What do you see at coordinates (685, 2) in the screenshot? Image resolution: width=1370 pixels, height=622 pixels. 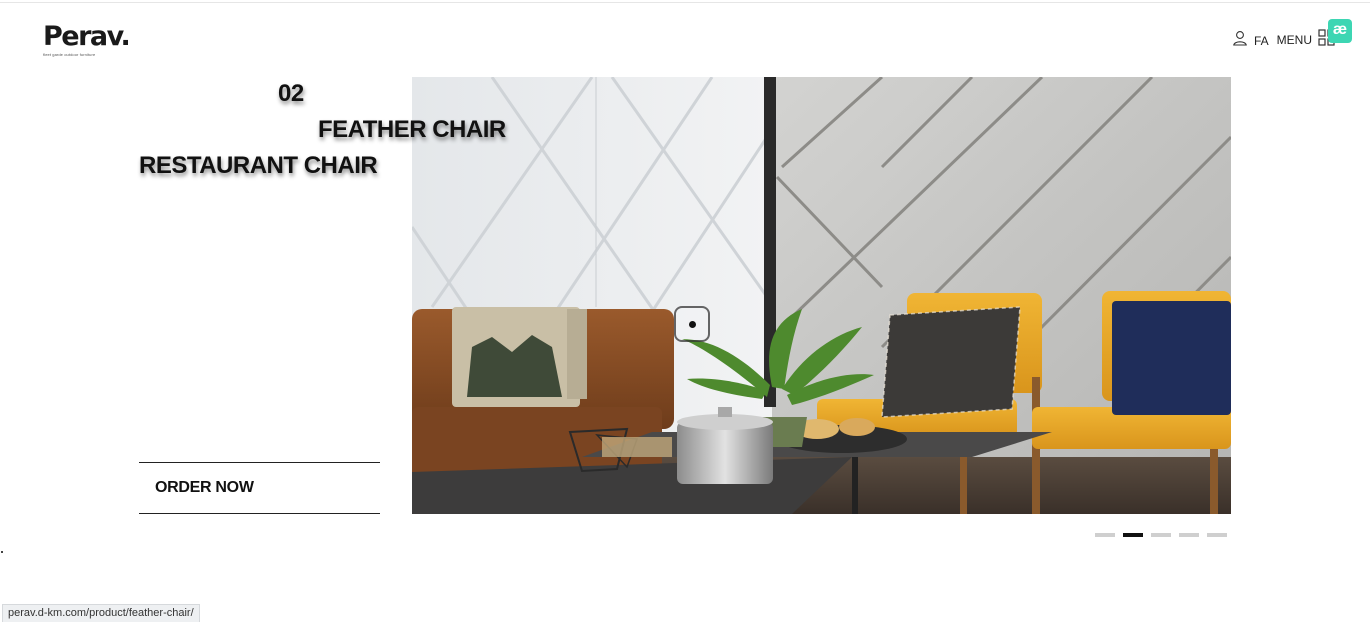 I see `top-divider` at bounding box center [685, 2].